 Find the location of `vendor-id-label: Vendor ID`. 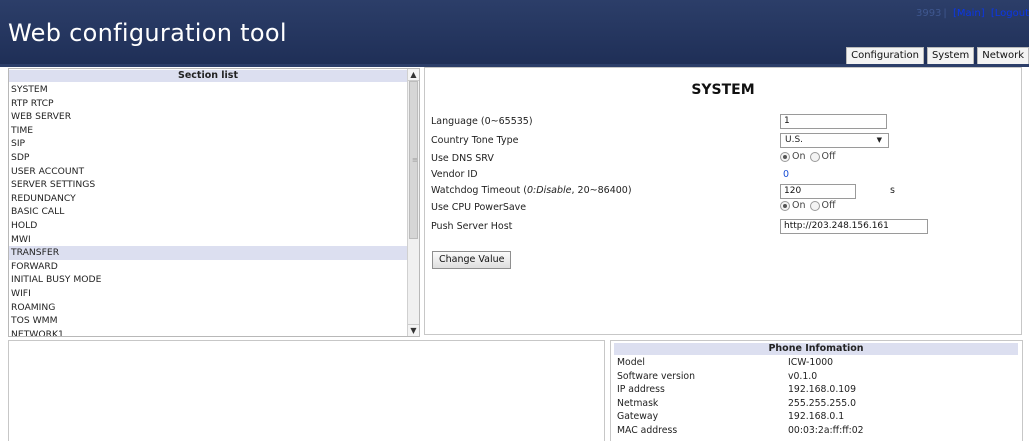

vendor-id-label: Vendor ID is located at coordinates (454, 174).